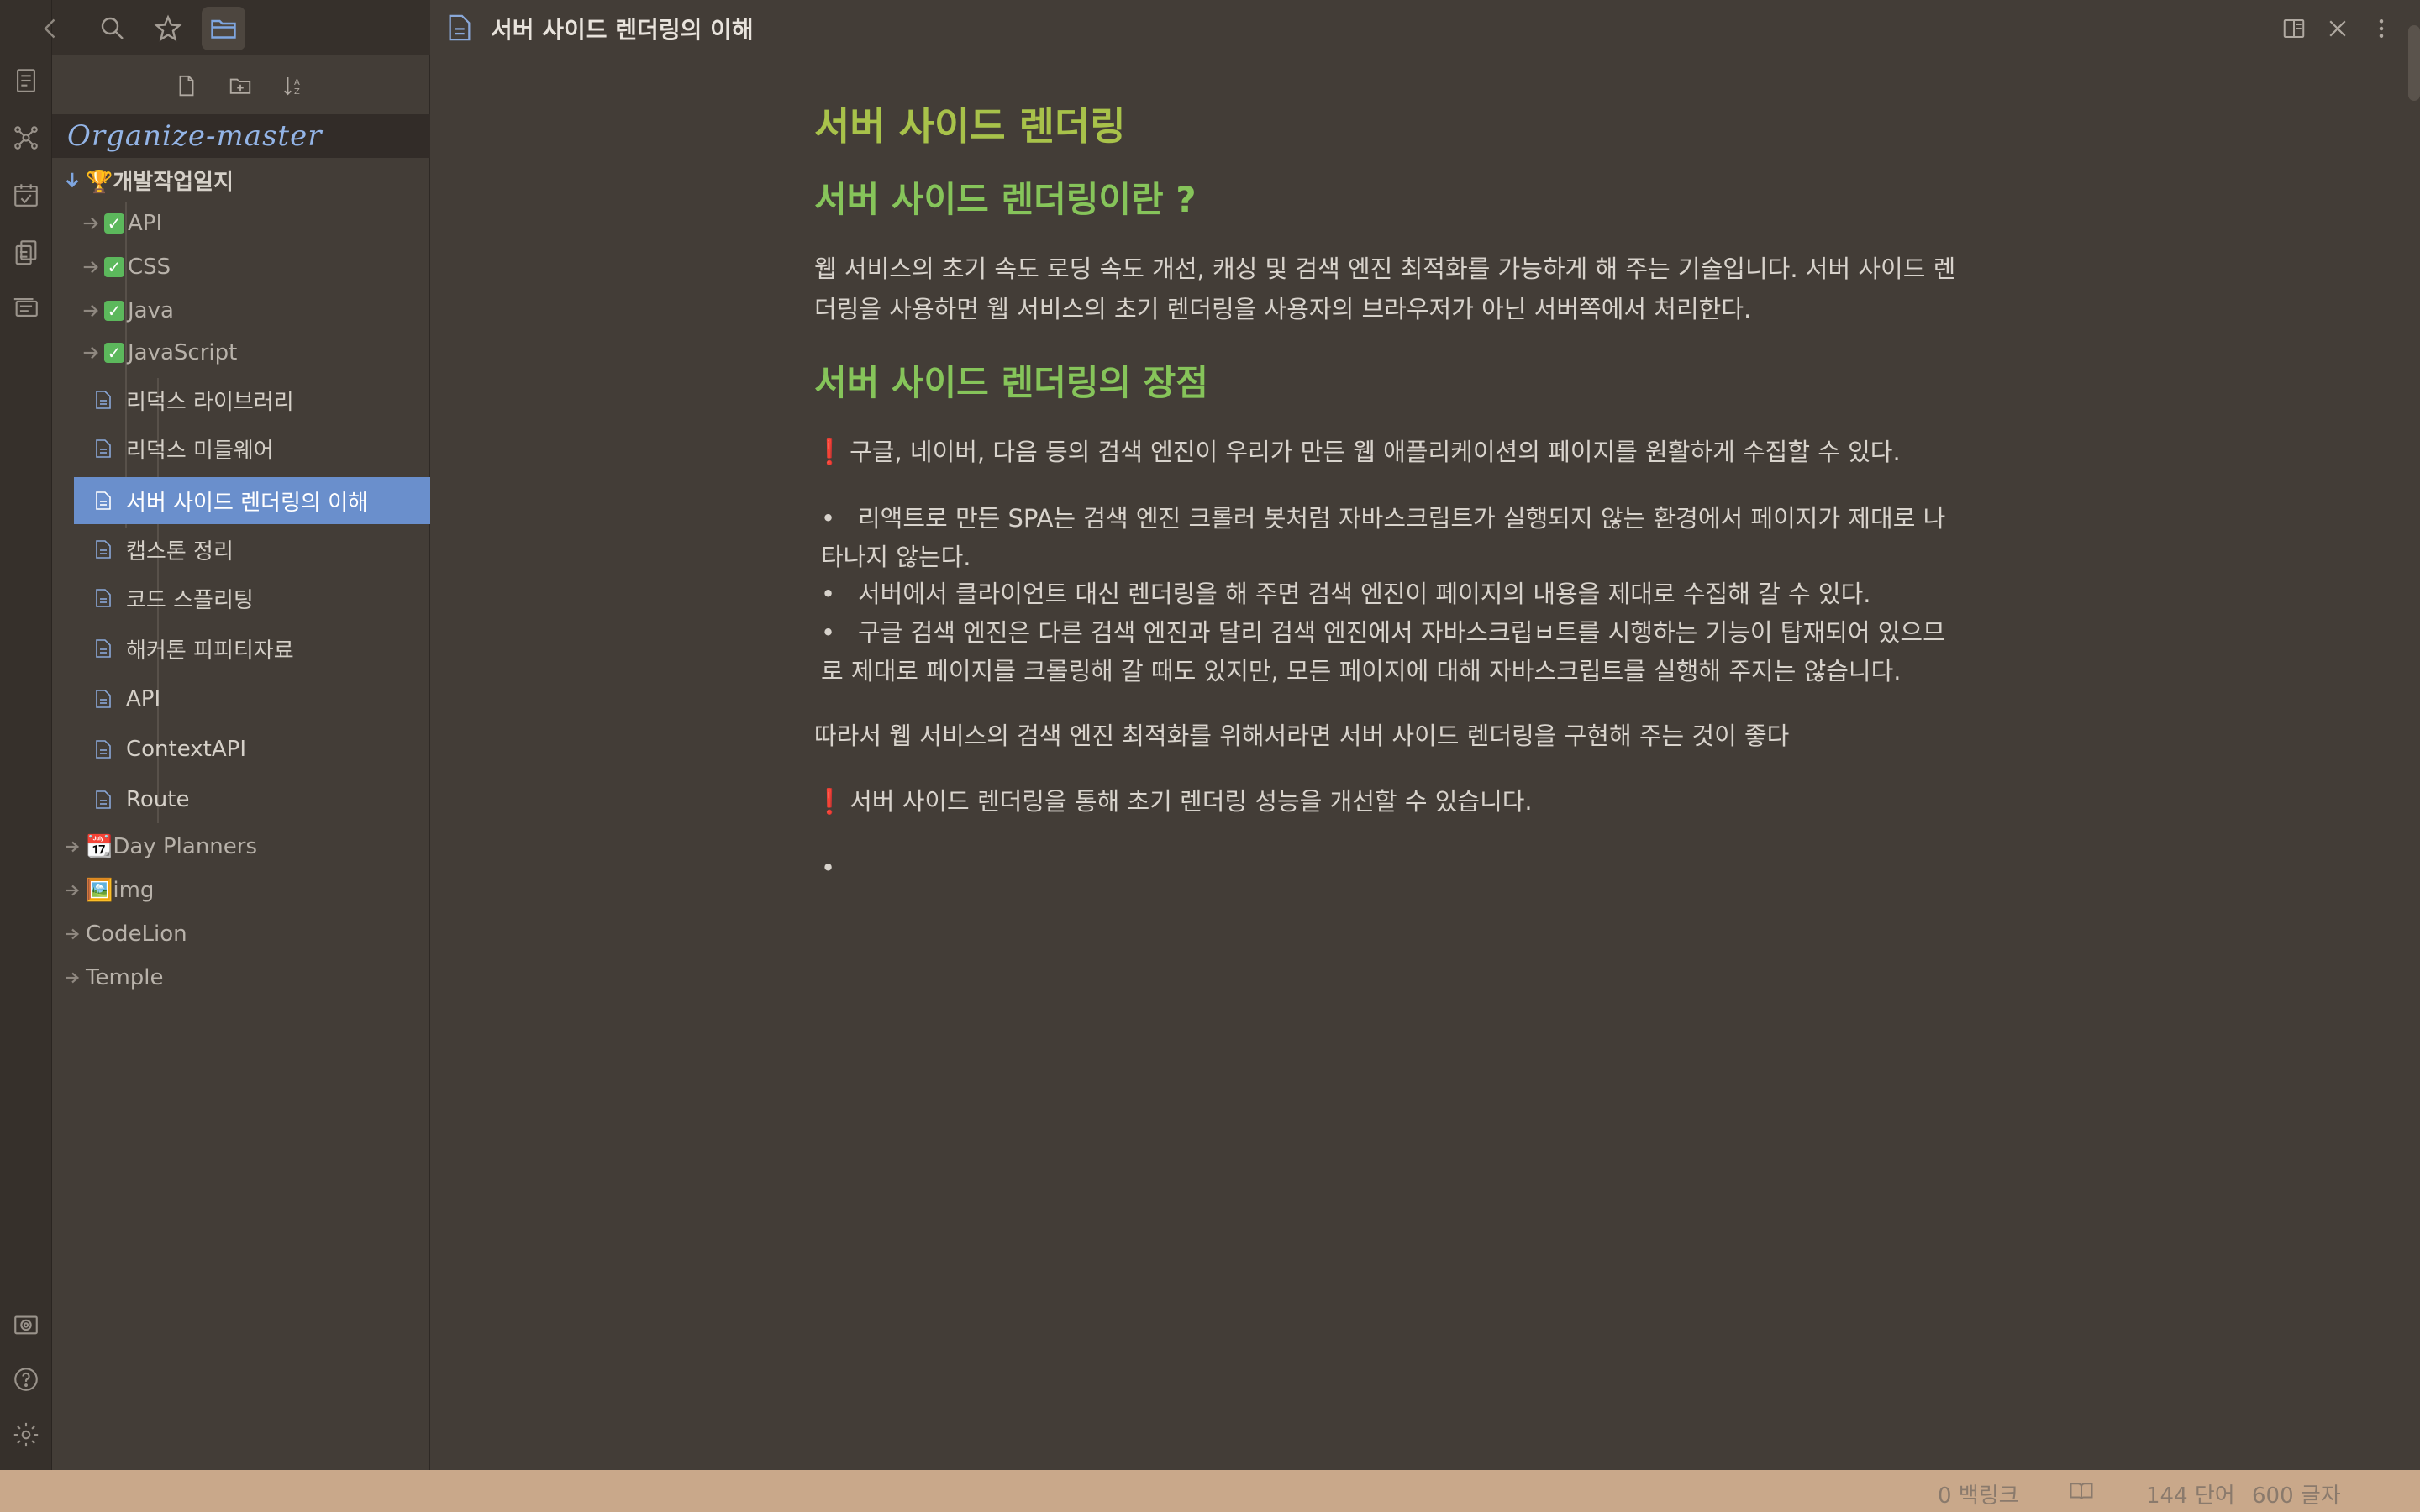 This screenshot has width=2420, height=1512. What do you see at coordinates (26, 252) in the screenshot?
I see `copy-icon` at bounding box center [26, 252].